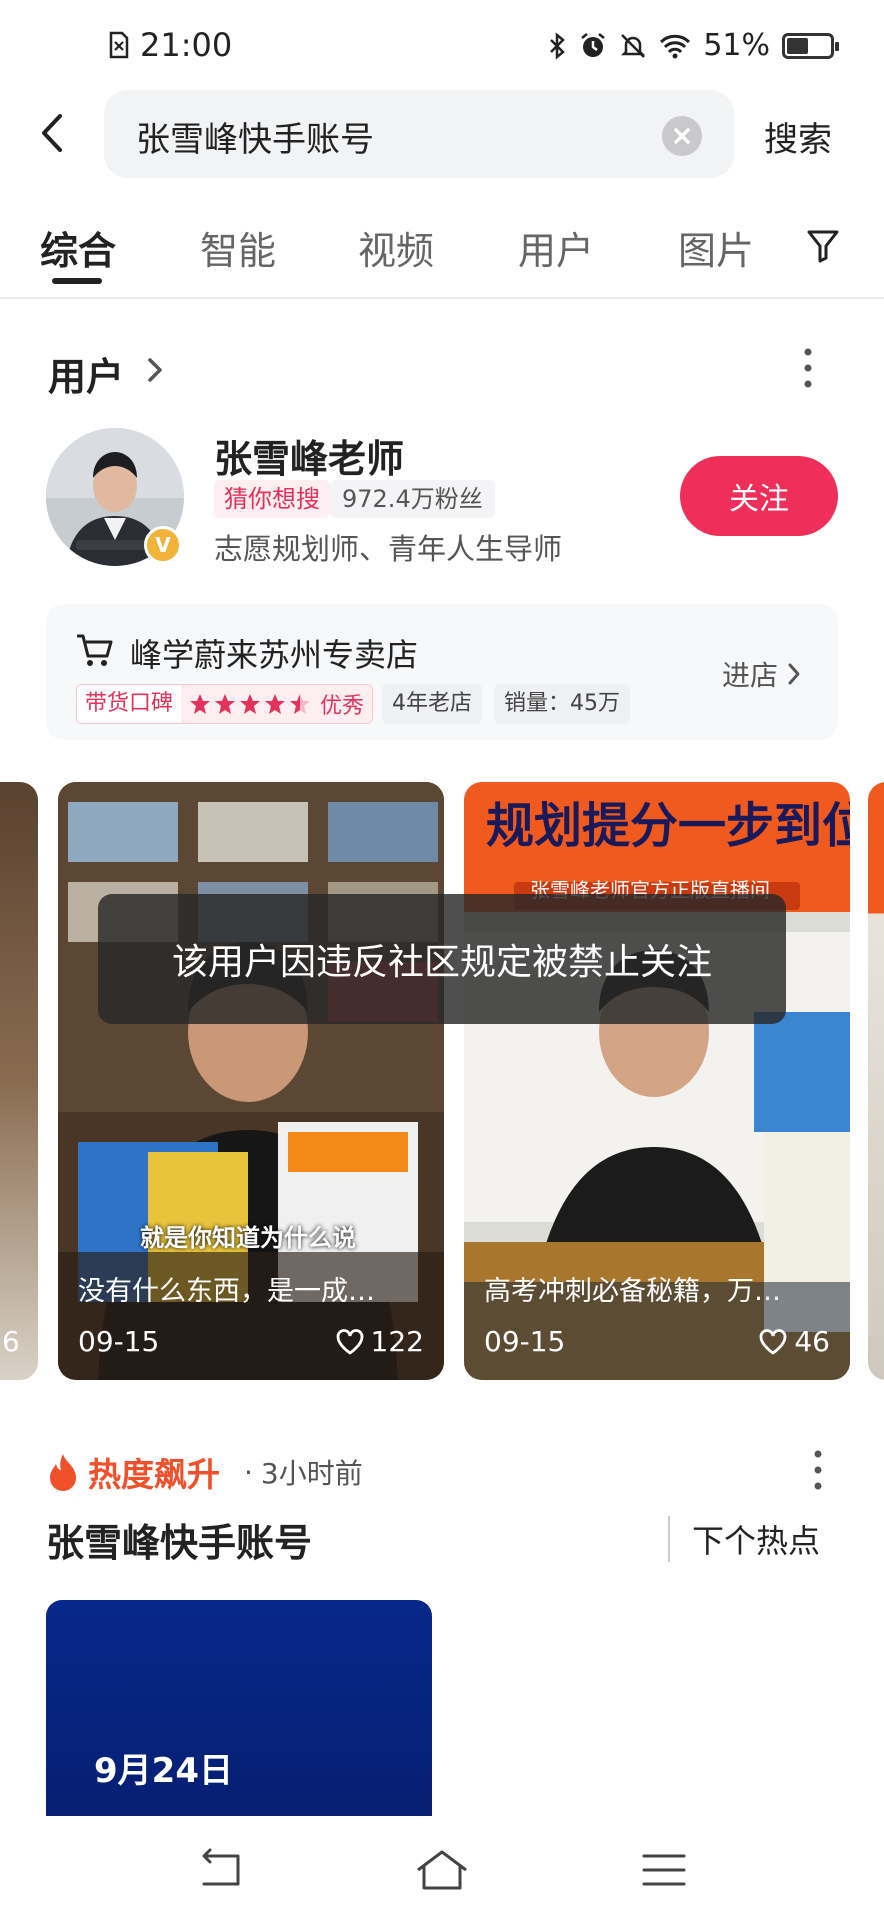 The height and width of the screenshot is (1920, 884). Describe the element at coordinates (239, 1708) in the screenshot. I see `news-thumbnail: 9月24日` at that location.